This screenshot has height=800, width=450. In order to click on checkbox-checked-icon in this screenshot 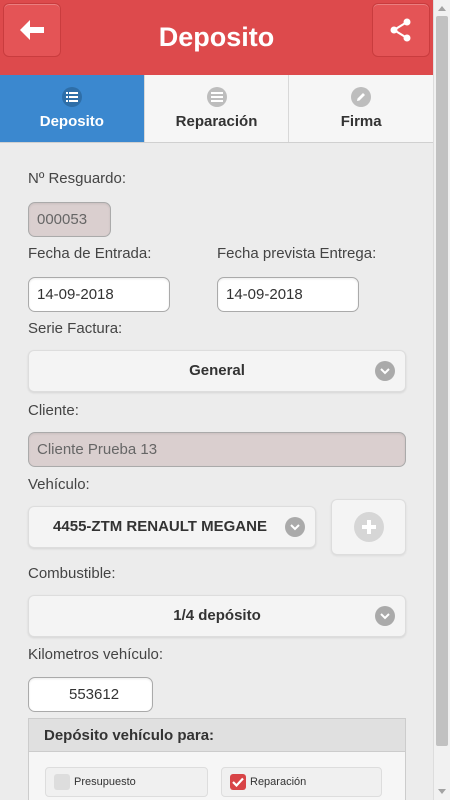, I will do `click(238, 782)`.